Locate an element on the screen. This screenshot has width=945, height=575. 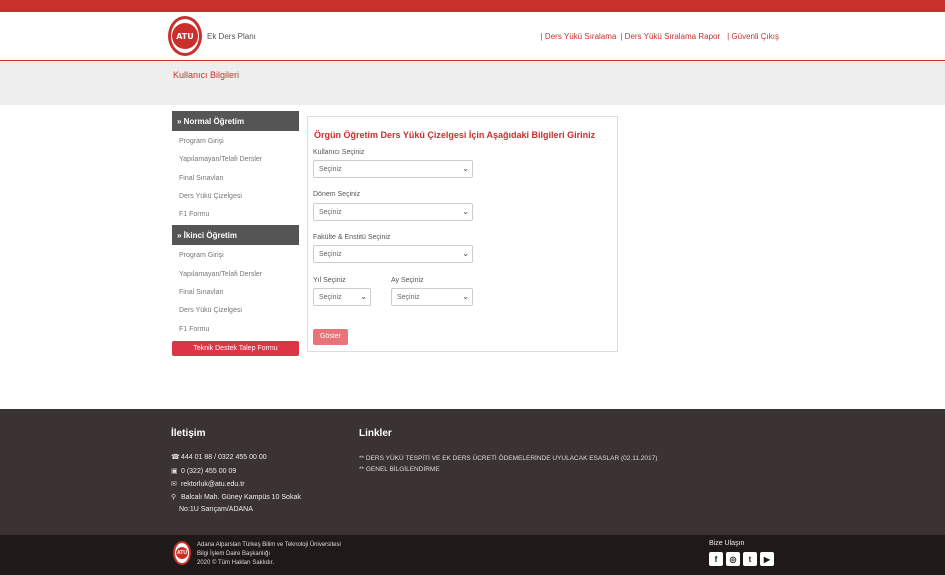
copyright: 2020 © Tüm Hakları Saklıdır. is located at coordinates (236, 563).